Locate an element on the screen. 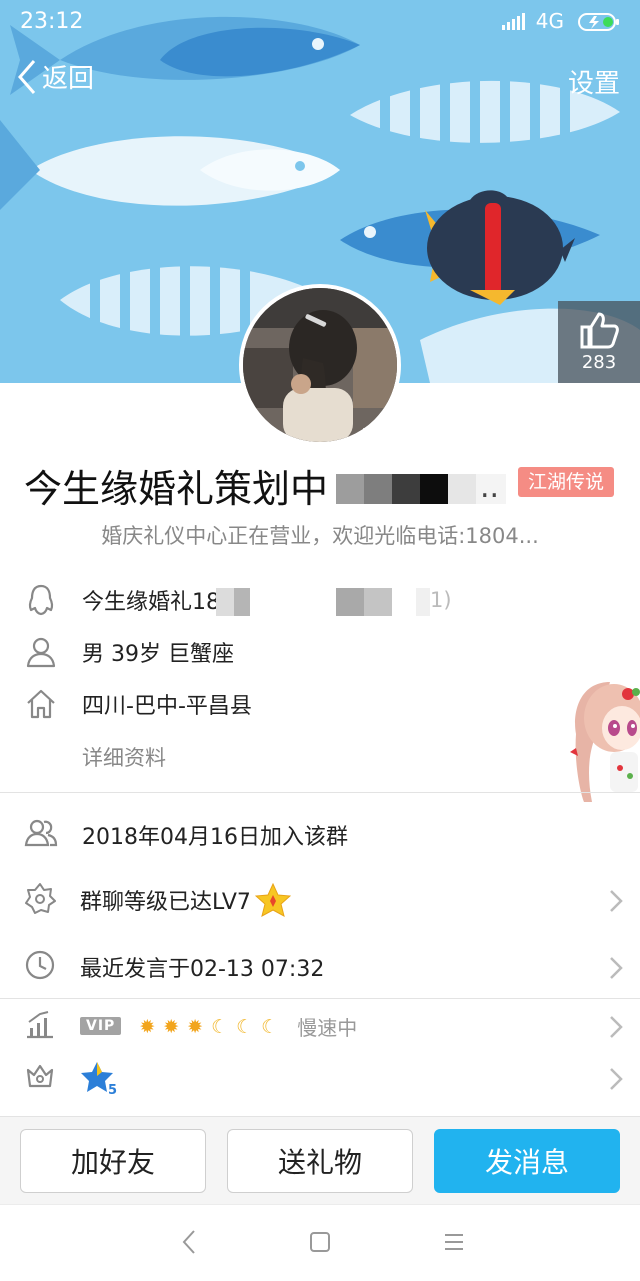 The image size is (640, 1281). censored-number-block is located at coordinates (323, 602).